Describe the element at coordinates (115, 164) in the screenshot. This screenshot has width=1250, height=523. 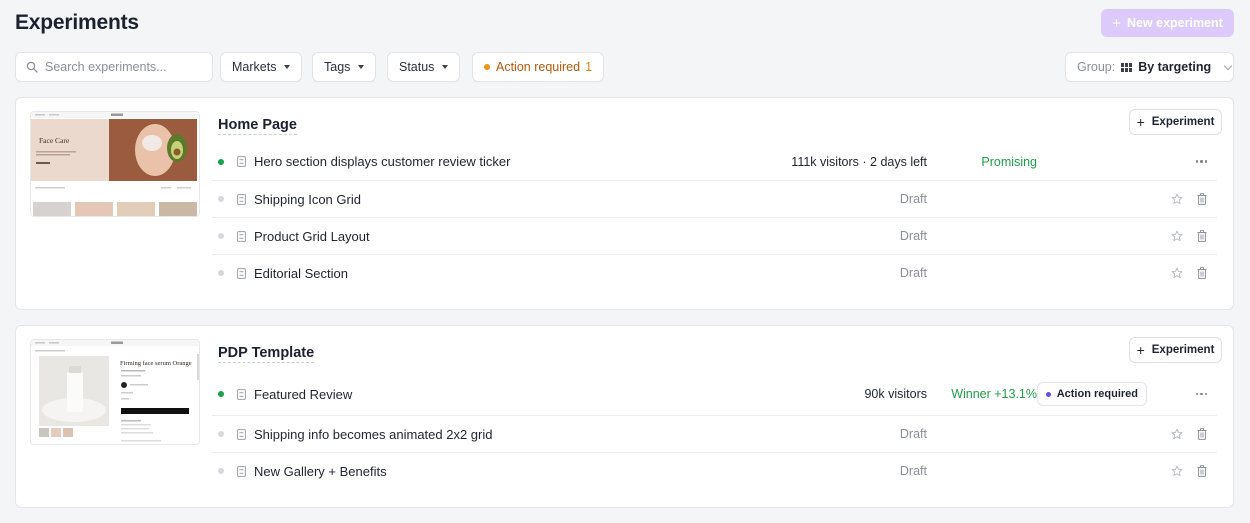
I see `page-thumbnail: Face Care` at that location.